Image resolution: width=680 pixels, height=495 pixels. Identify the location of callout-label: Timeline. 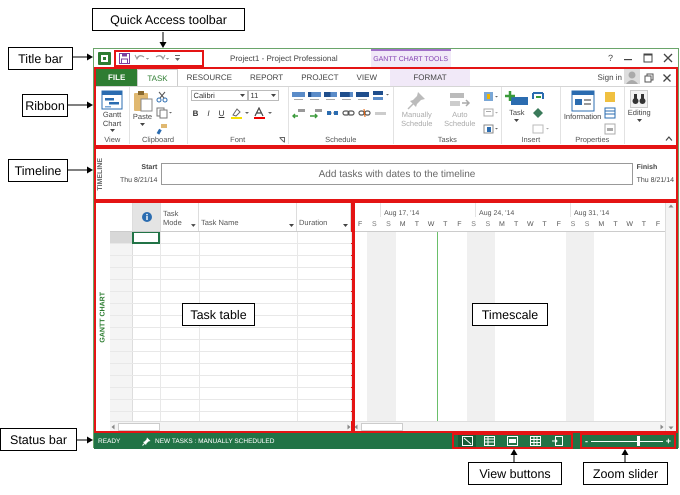
(38, 170).